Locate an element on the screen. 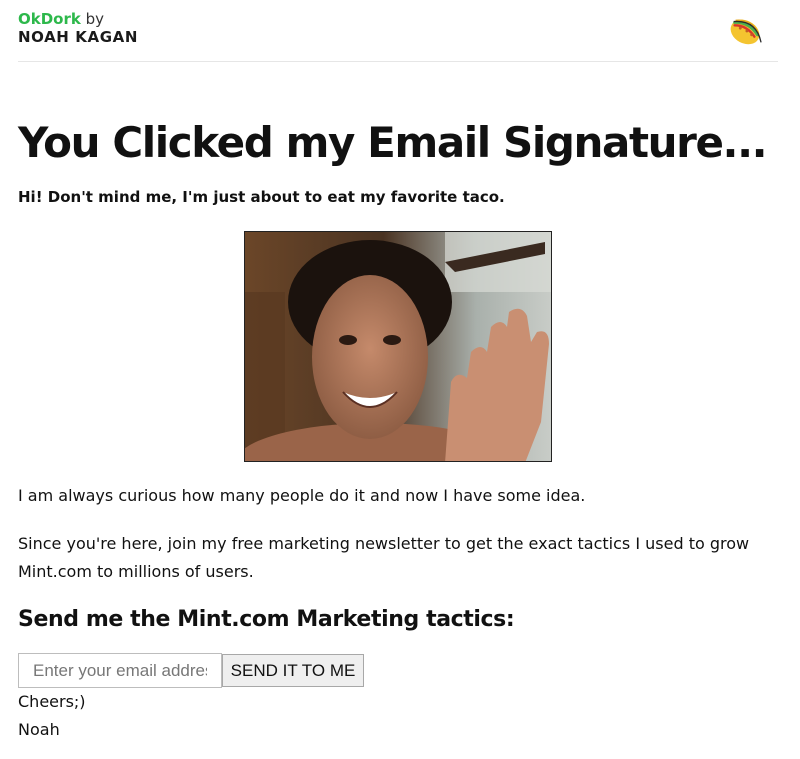 This screenshot has width=800, height=759. brand-logo-link: OkDork by NOAH KAGAN is located at coordinates (78, 28).